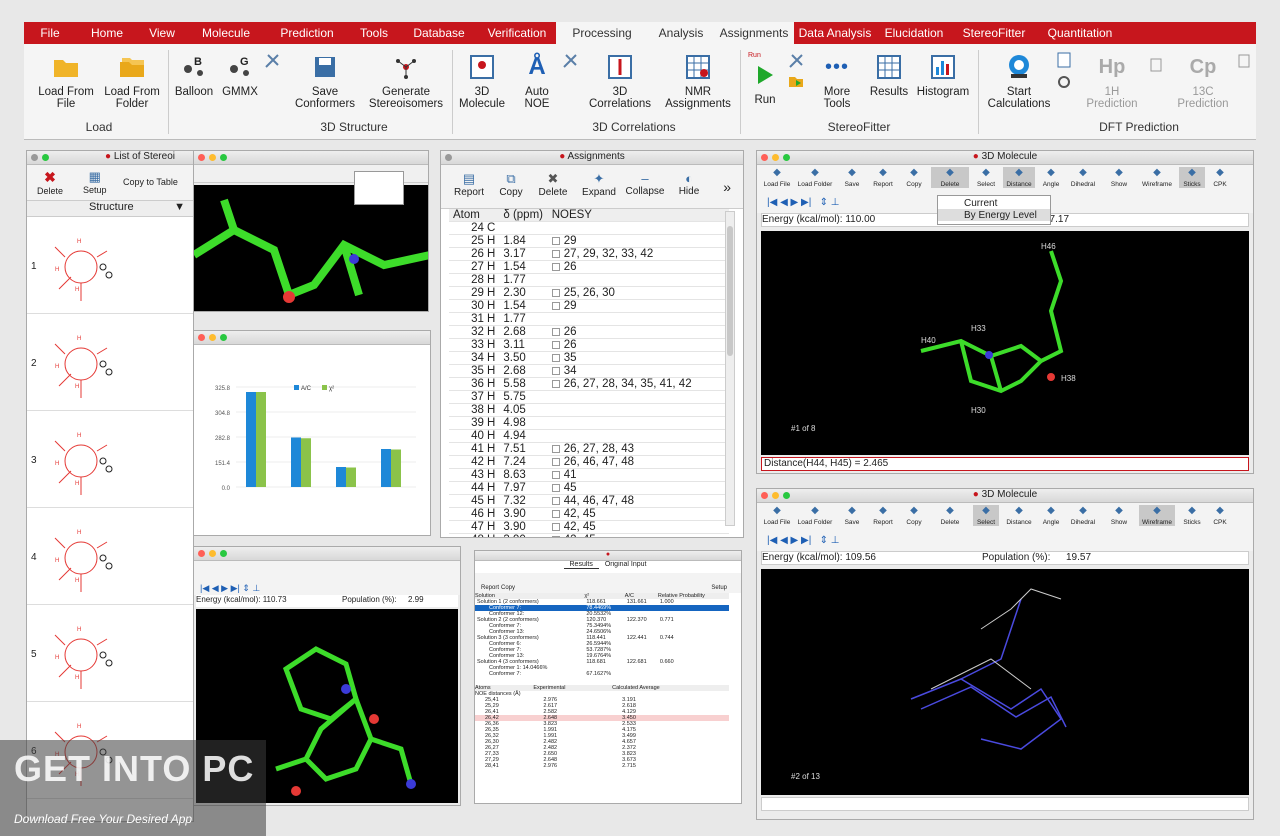 The image size is (1280, 836). Describe the element at coordinates (589, 423) in the screenshot. I see `table-row: 39 H 4.98` at that location.